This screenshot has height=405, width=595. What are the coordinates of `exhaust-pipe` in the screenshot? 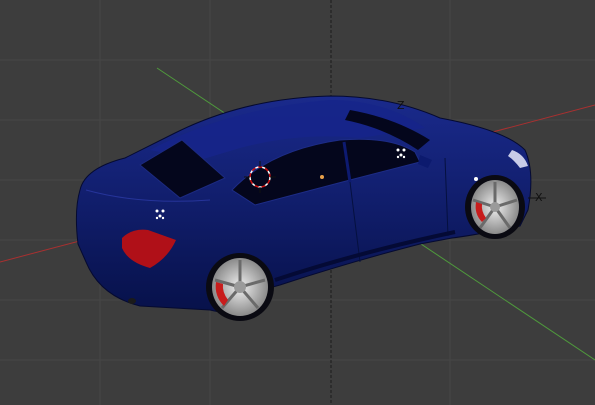 It's located at (132, 301).